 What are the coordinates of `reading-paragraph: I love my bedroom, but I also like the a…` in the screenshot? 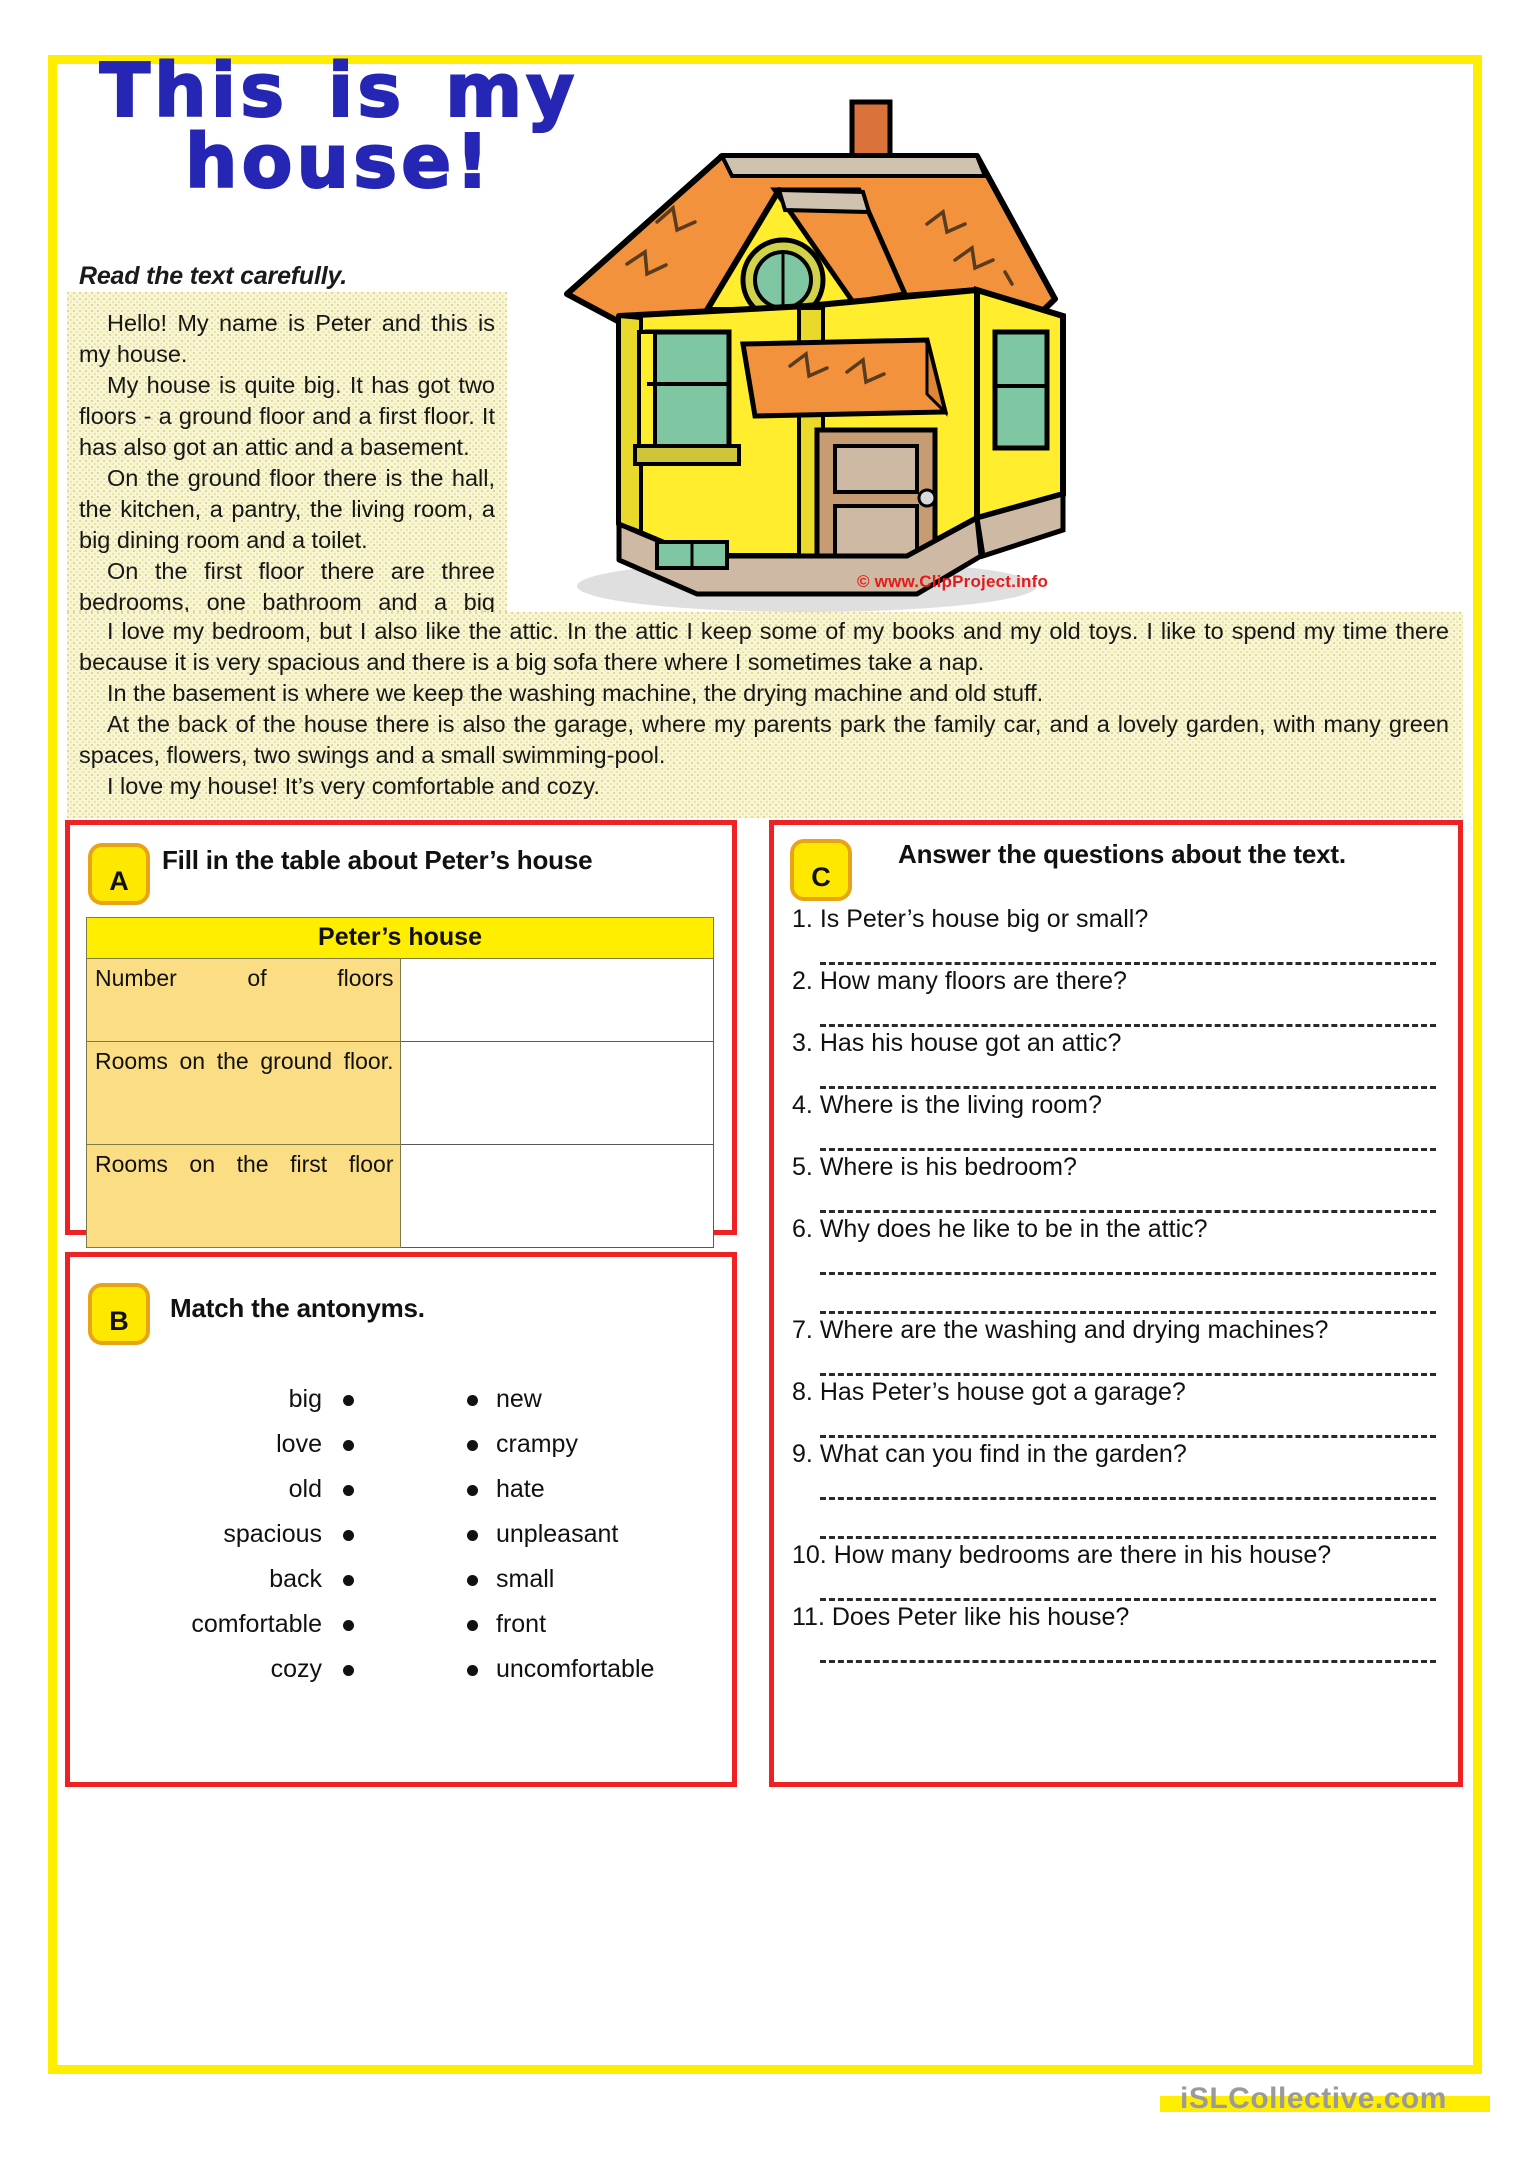 It's located at (764, 646).